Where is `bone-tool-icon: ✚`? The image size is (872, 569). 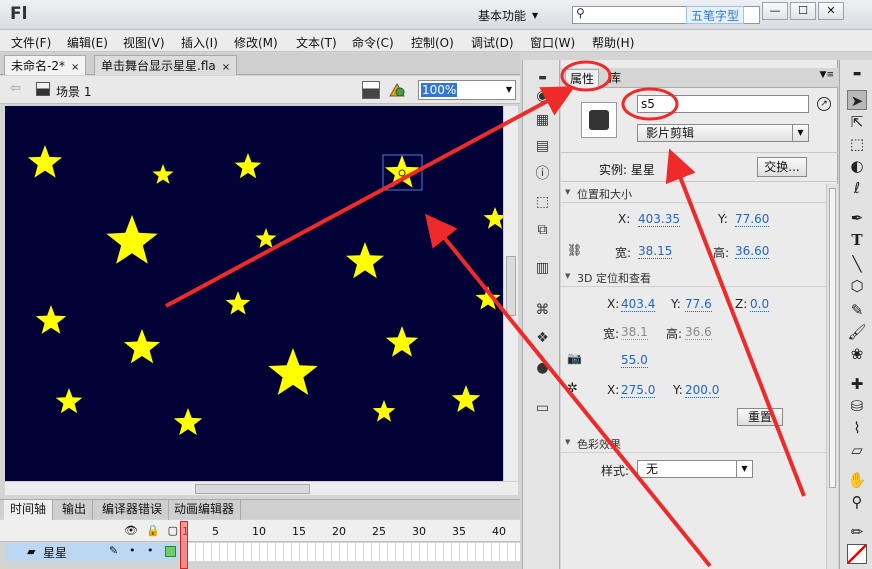 bone-tool-icon: ✚ is located at coordinates (857, 384).